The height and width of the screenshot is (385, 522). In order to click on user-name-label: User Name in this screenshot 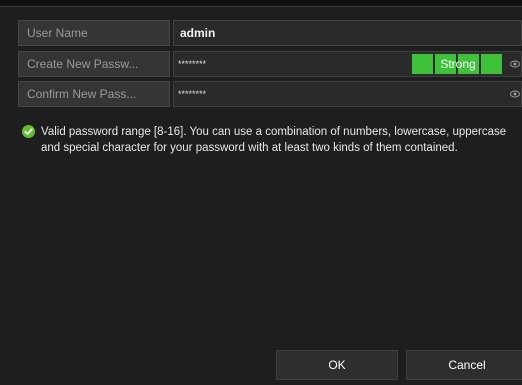, I will do `click(94, 33)`.